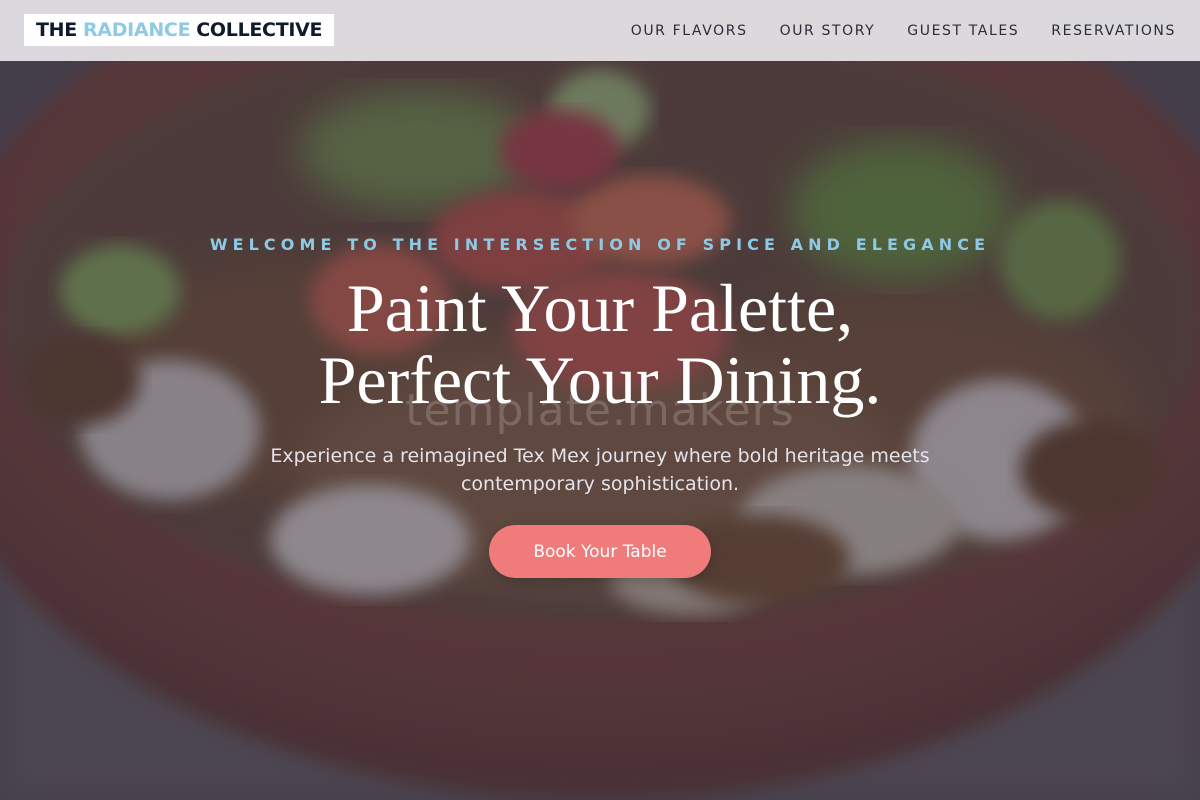 The width and height of the screenshot is (1200, 800). I want to click on book-table-button: Book Your Table, so click(600, 551).